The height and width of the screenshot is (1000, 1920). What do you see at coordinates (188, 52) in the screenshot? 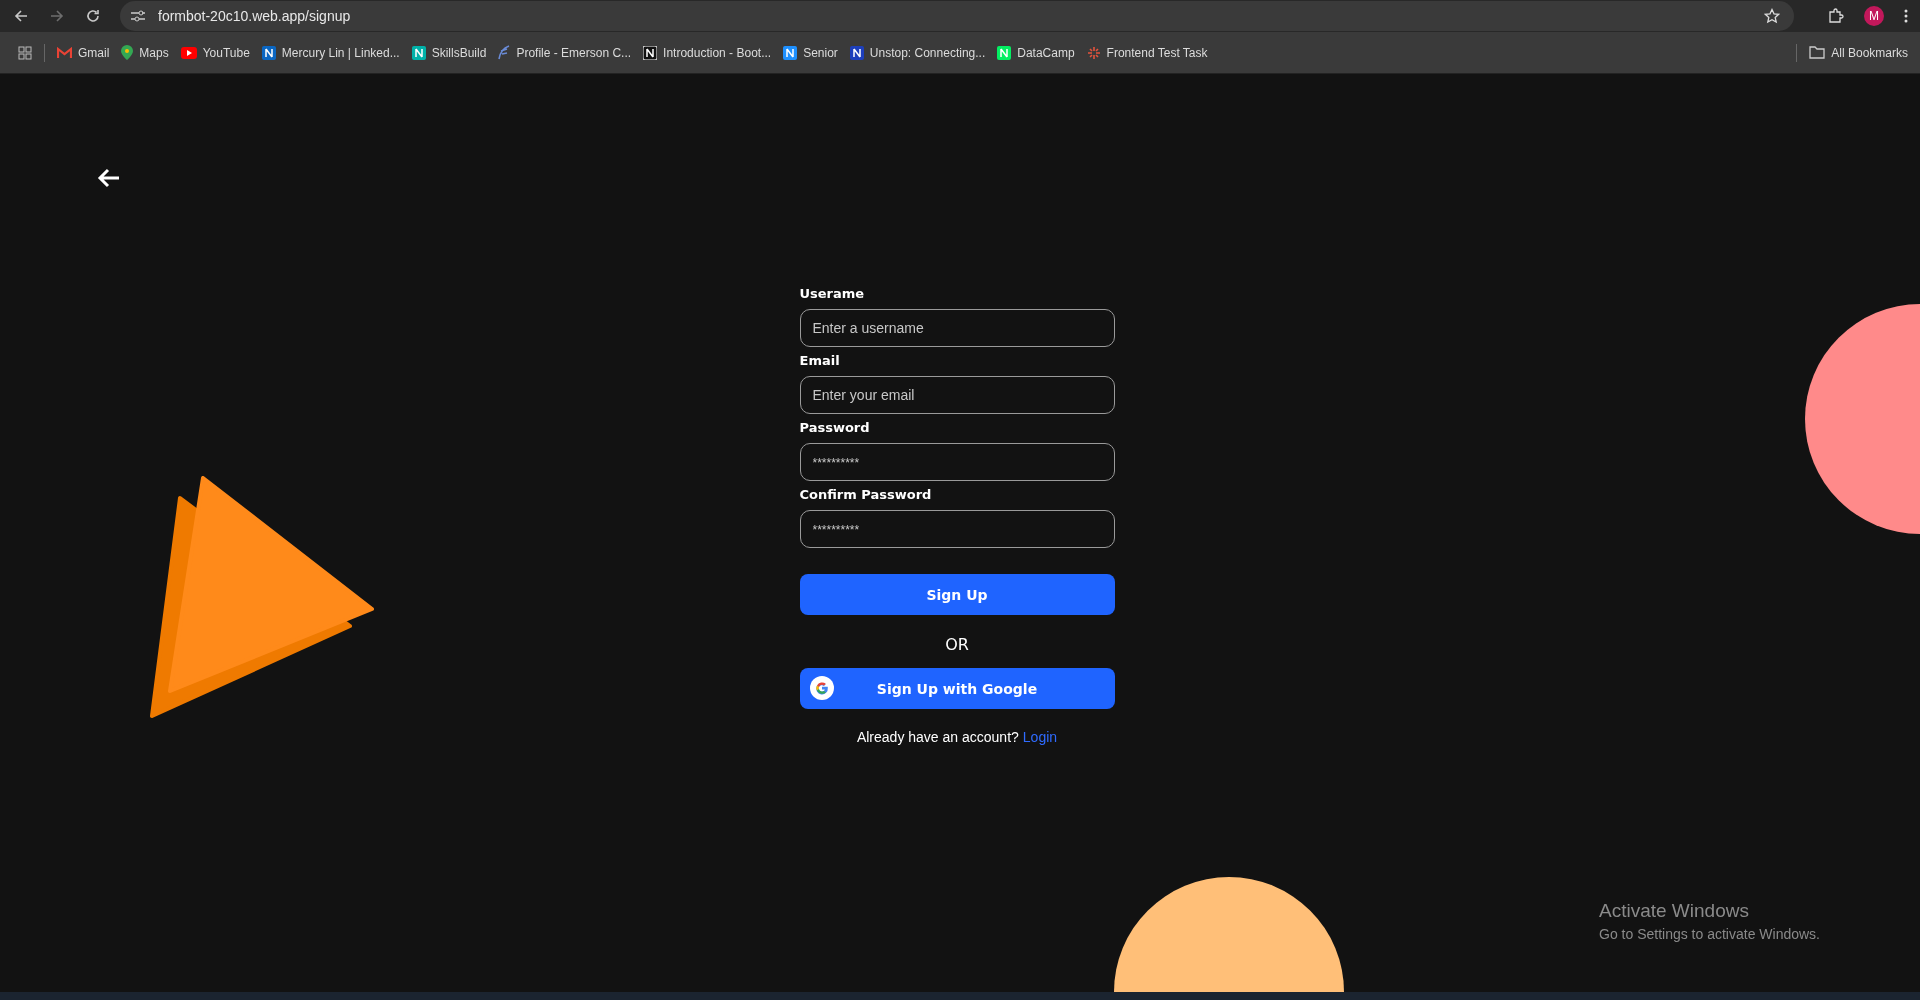
I see `play-icon` at bounding box center [188, 52].